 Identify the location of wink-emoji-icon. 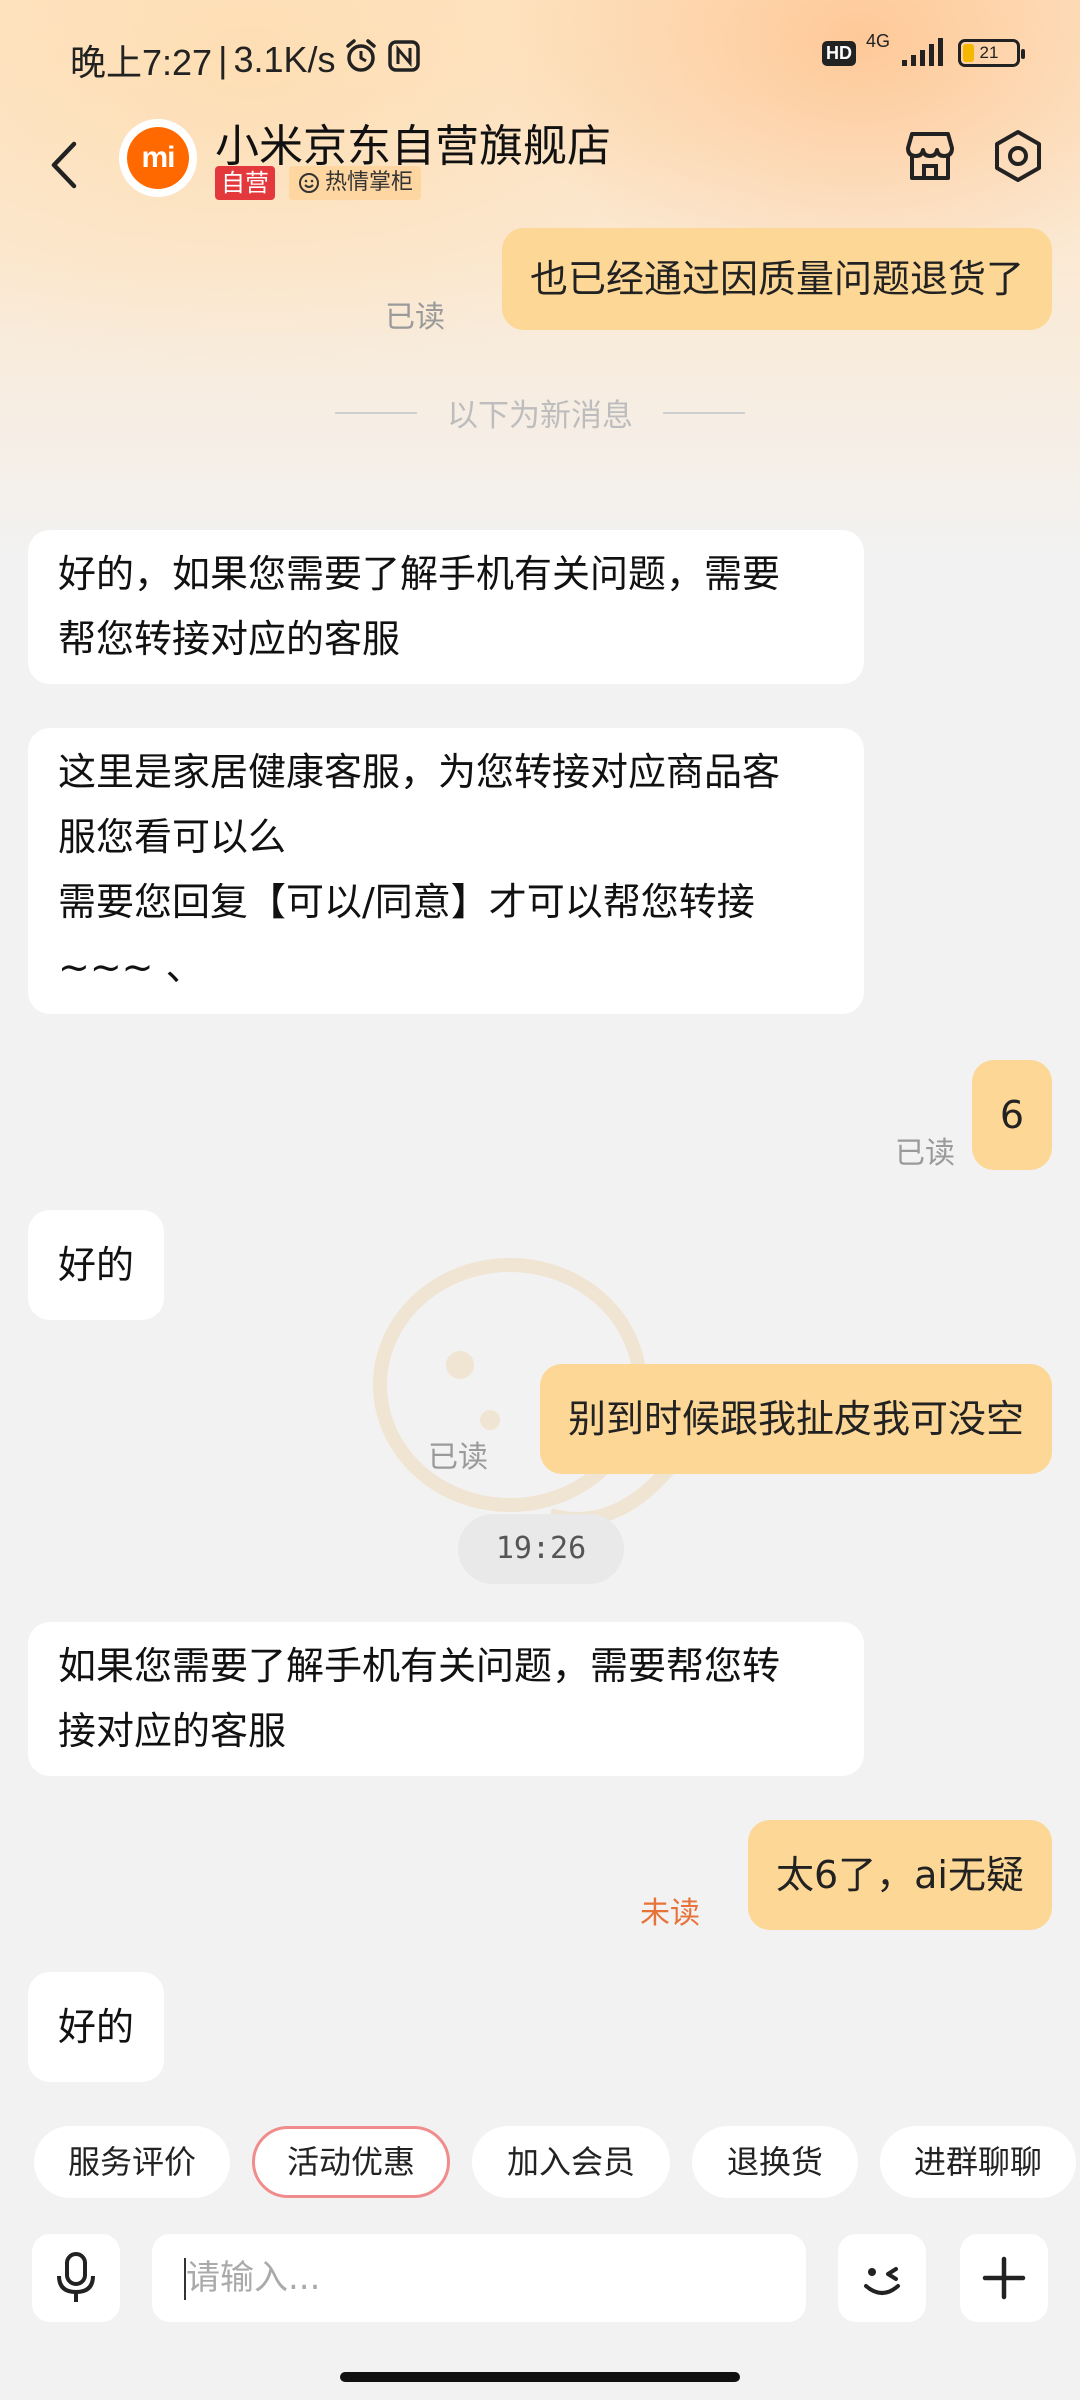
(882, 2281).